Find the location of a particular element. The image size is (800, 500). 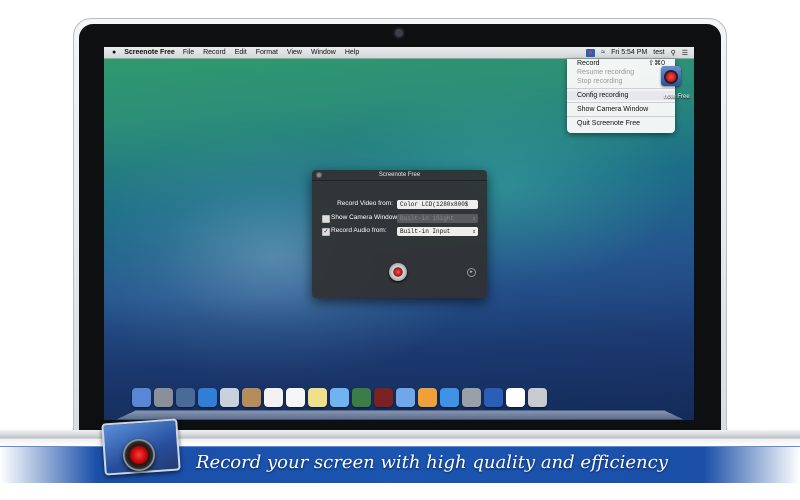

menu-show-camera-window: Show Camera Window is located at coordinates (621, 109).